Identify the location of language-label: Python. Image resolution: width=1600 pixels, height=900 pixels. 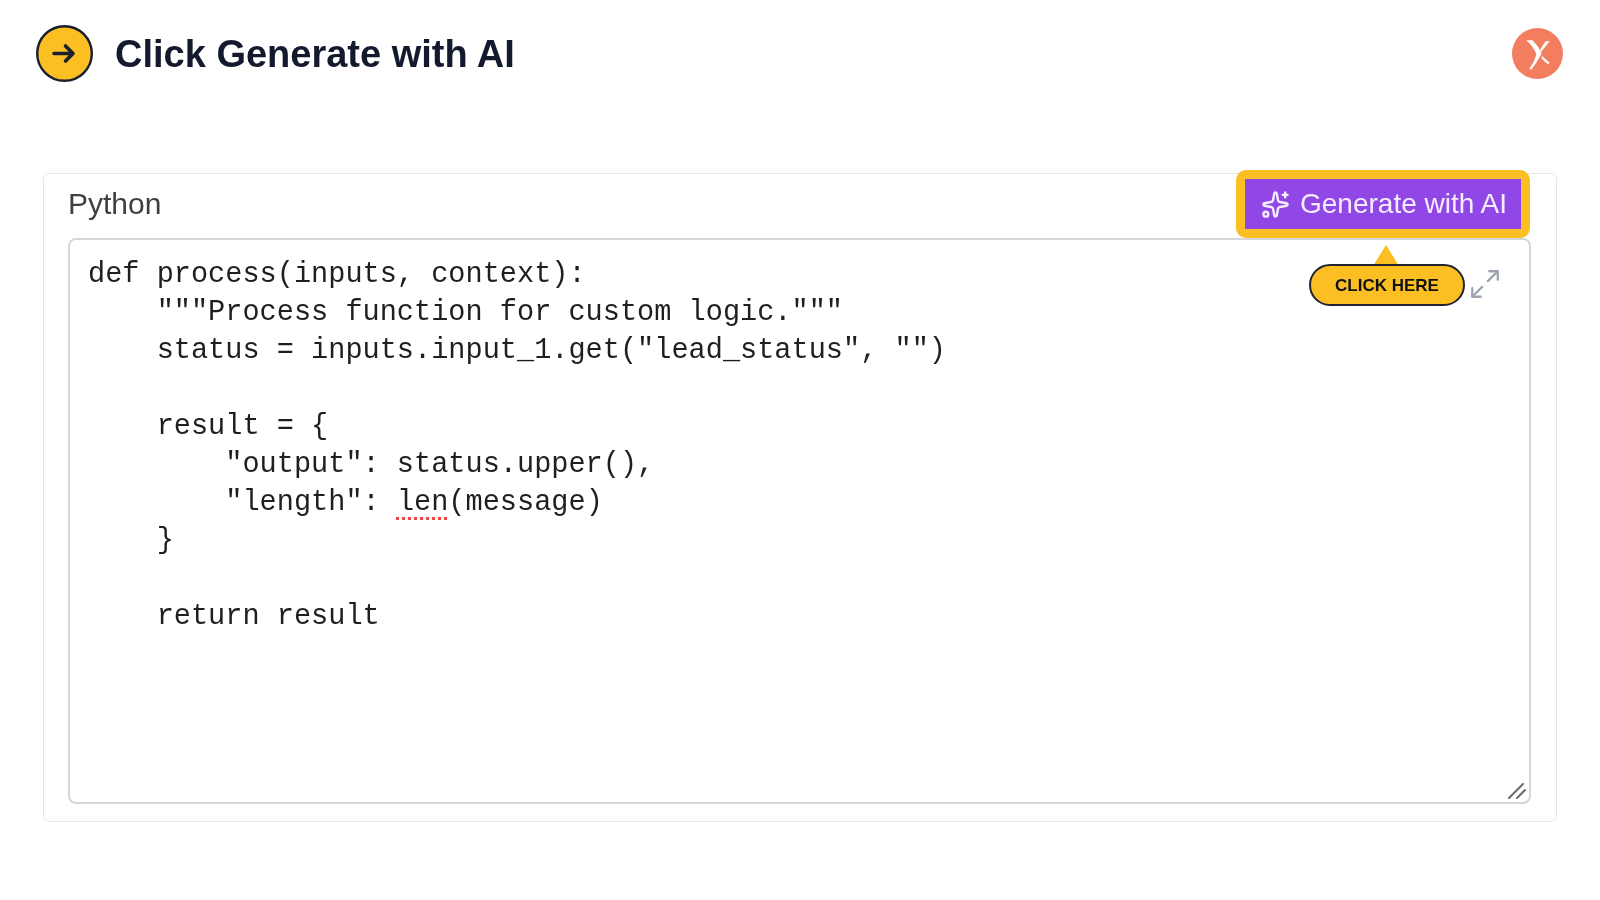
(115, 204).